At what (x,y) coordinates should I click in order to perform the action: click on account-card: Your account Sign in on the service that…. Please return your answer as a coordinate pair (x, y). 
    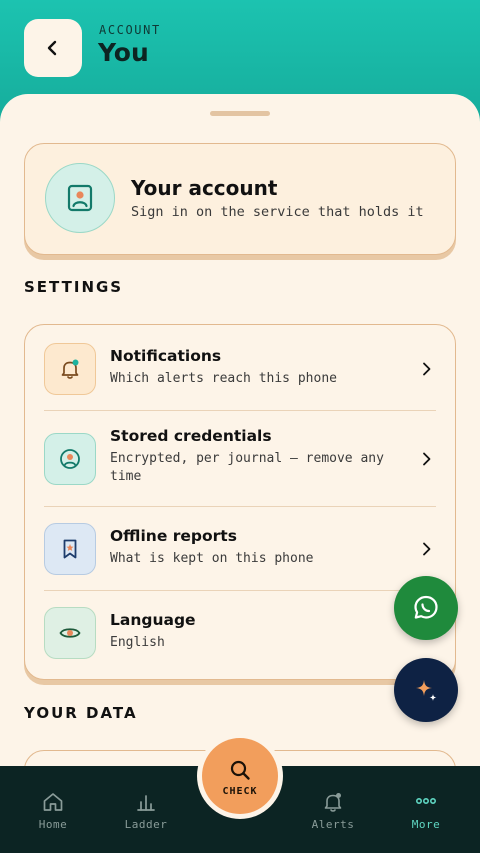
    Looking at the image, I should click on (240, 199).